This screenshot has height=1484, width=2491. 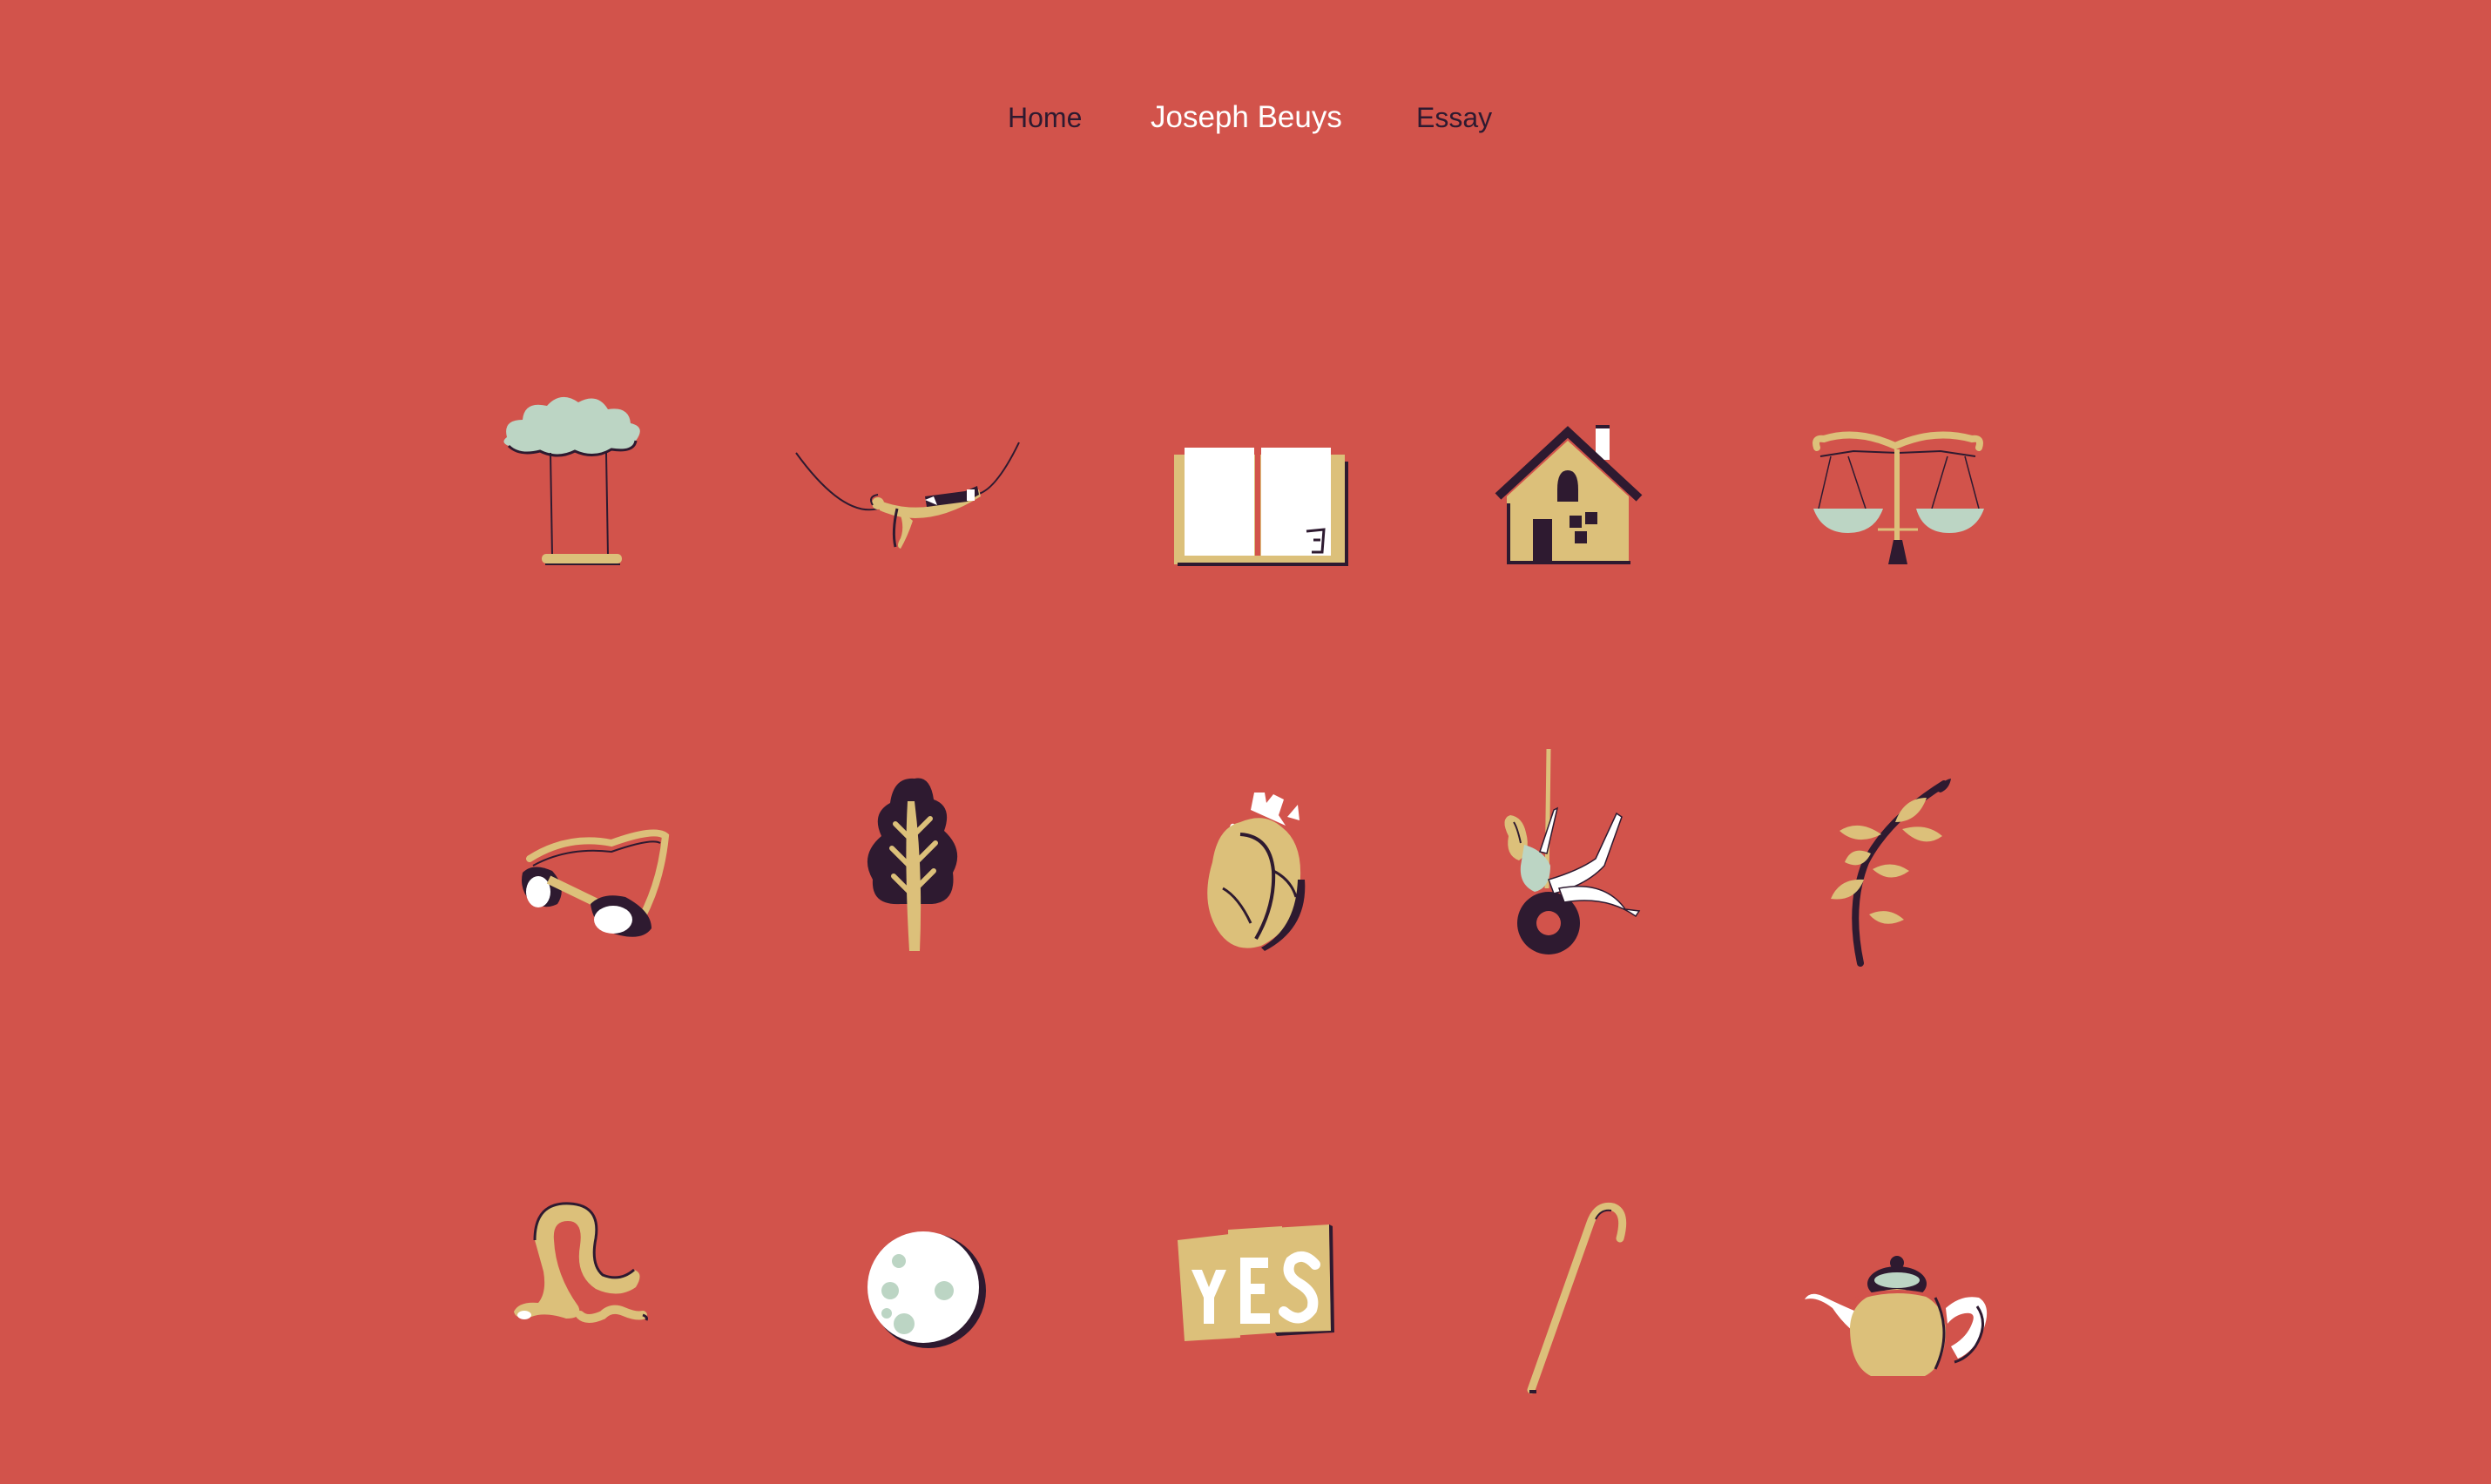 What do you see at coordinates (1569, 494) in the screenshot?
I see `house-icon` at bounding box center [1569, 494].